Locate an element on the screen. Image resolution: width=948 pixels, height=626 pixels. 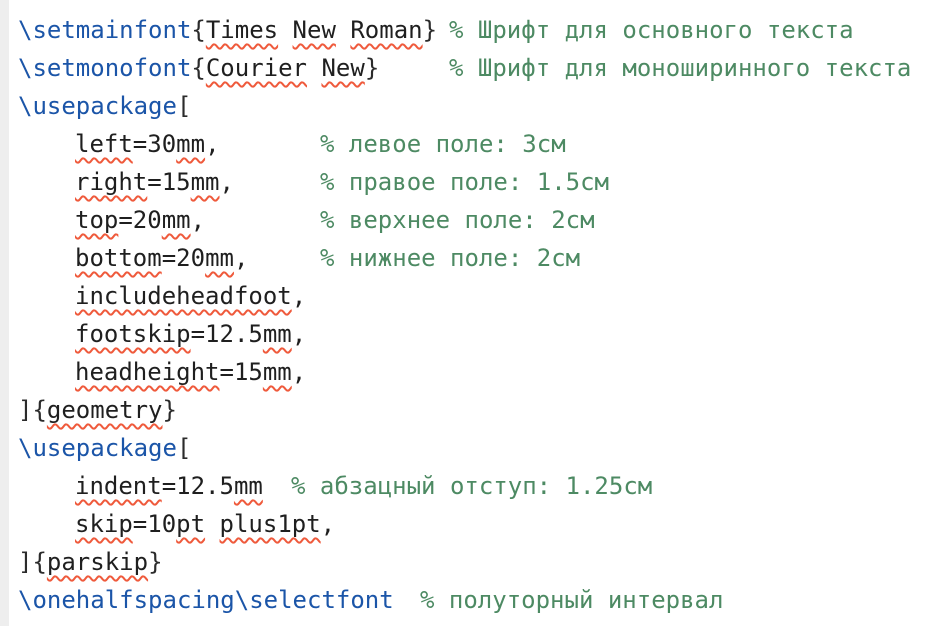
code-line: headheight=15mm, is located at coordinates (483, 372).